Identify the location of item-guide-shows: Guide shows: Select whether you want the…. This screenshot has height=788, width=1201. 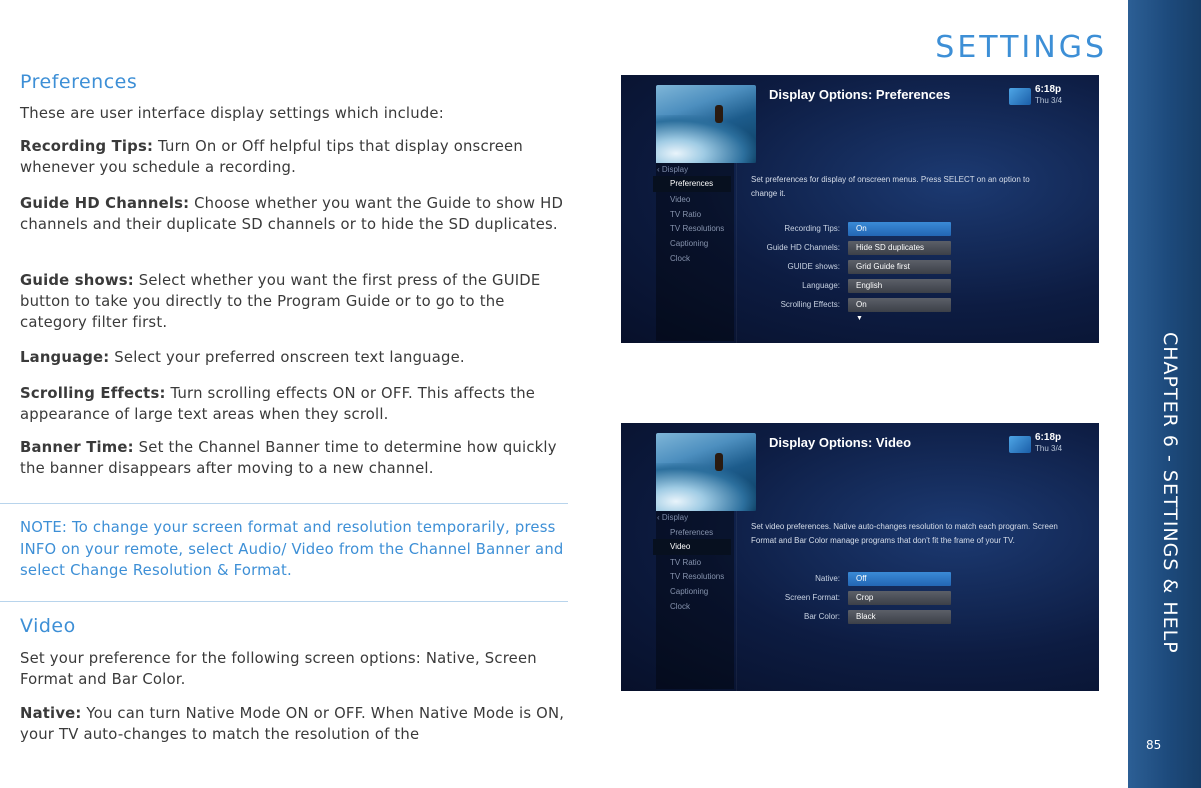
(294, 301).